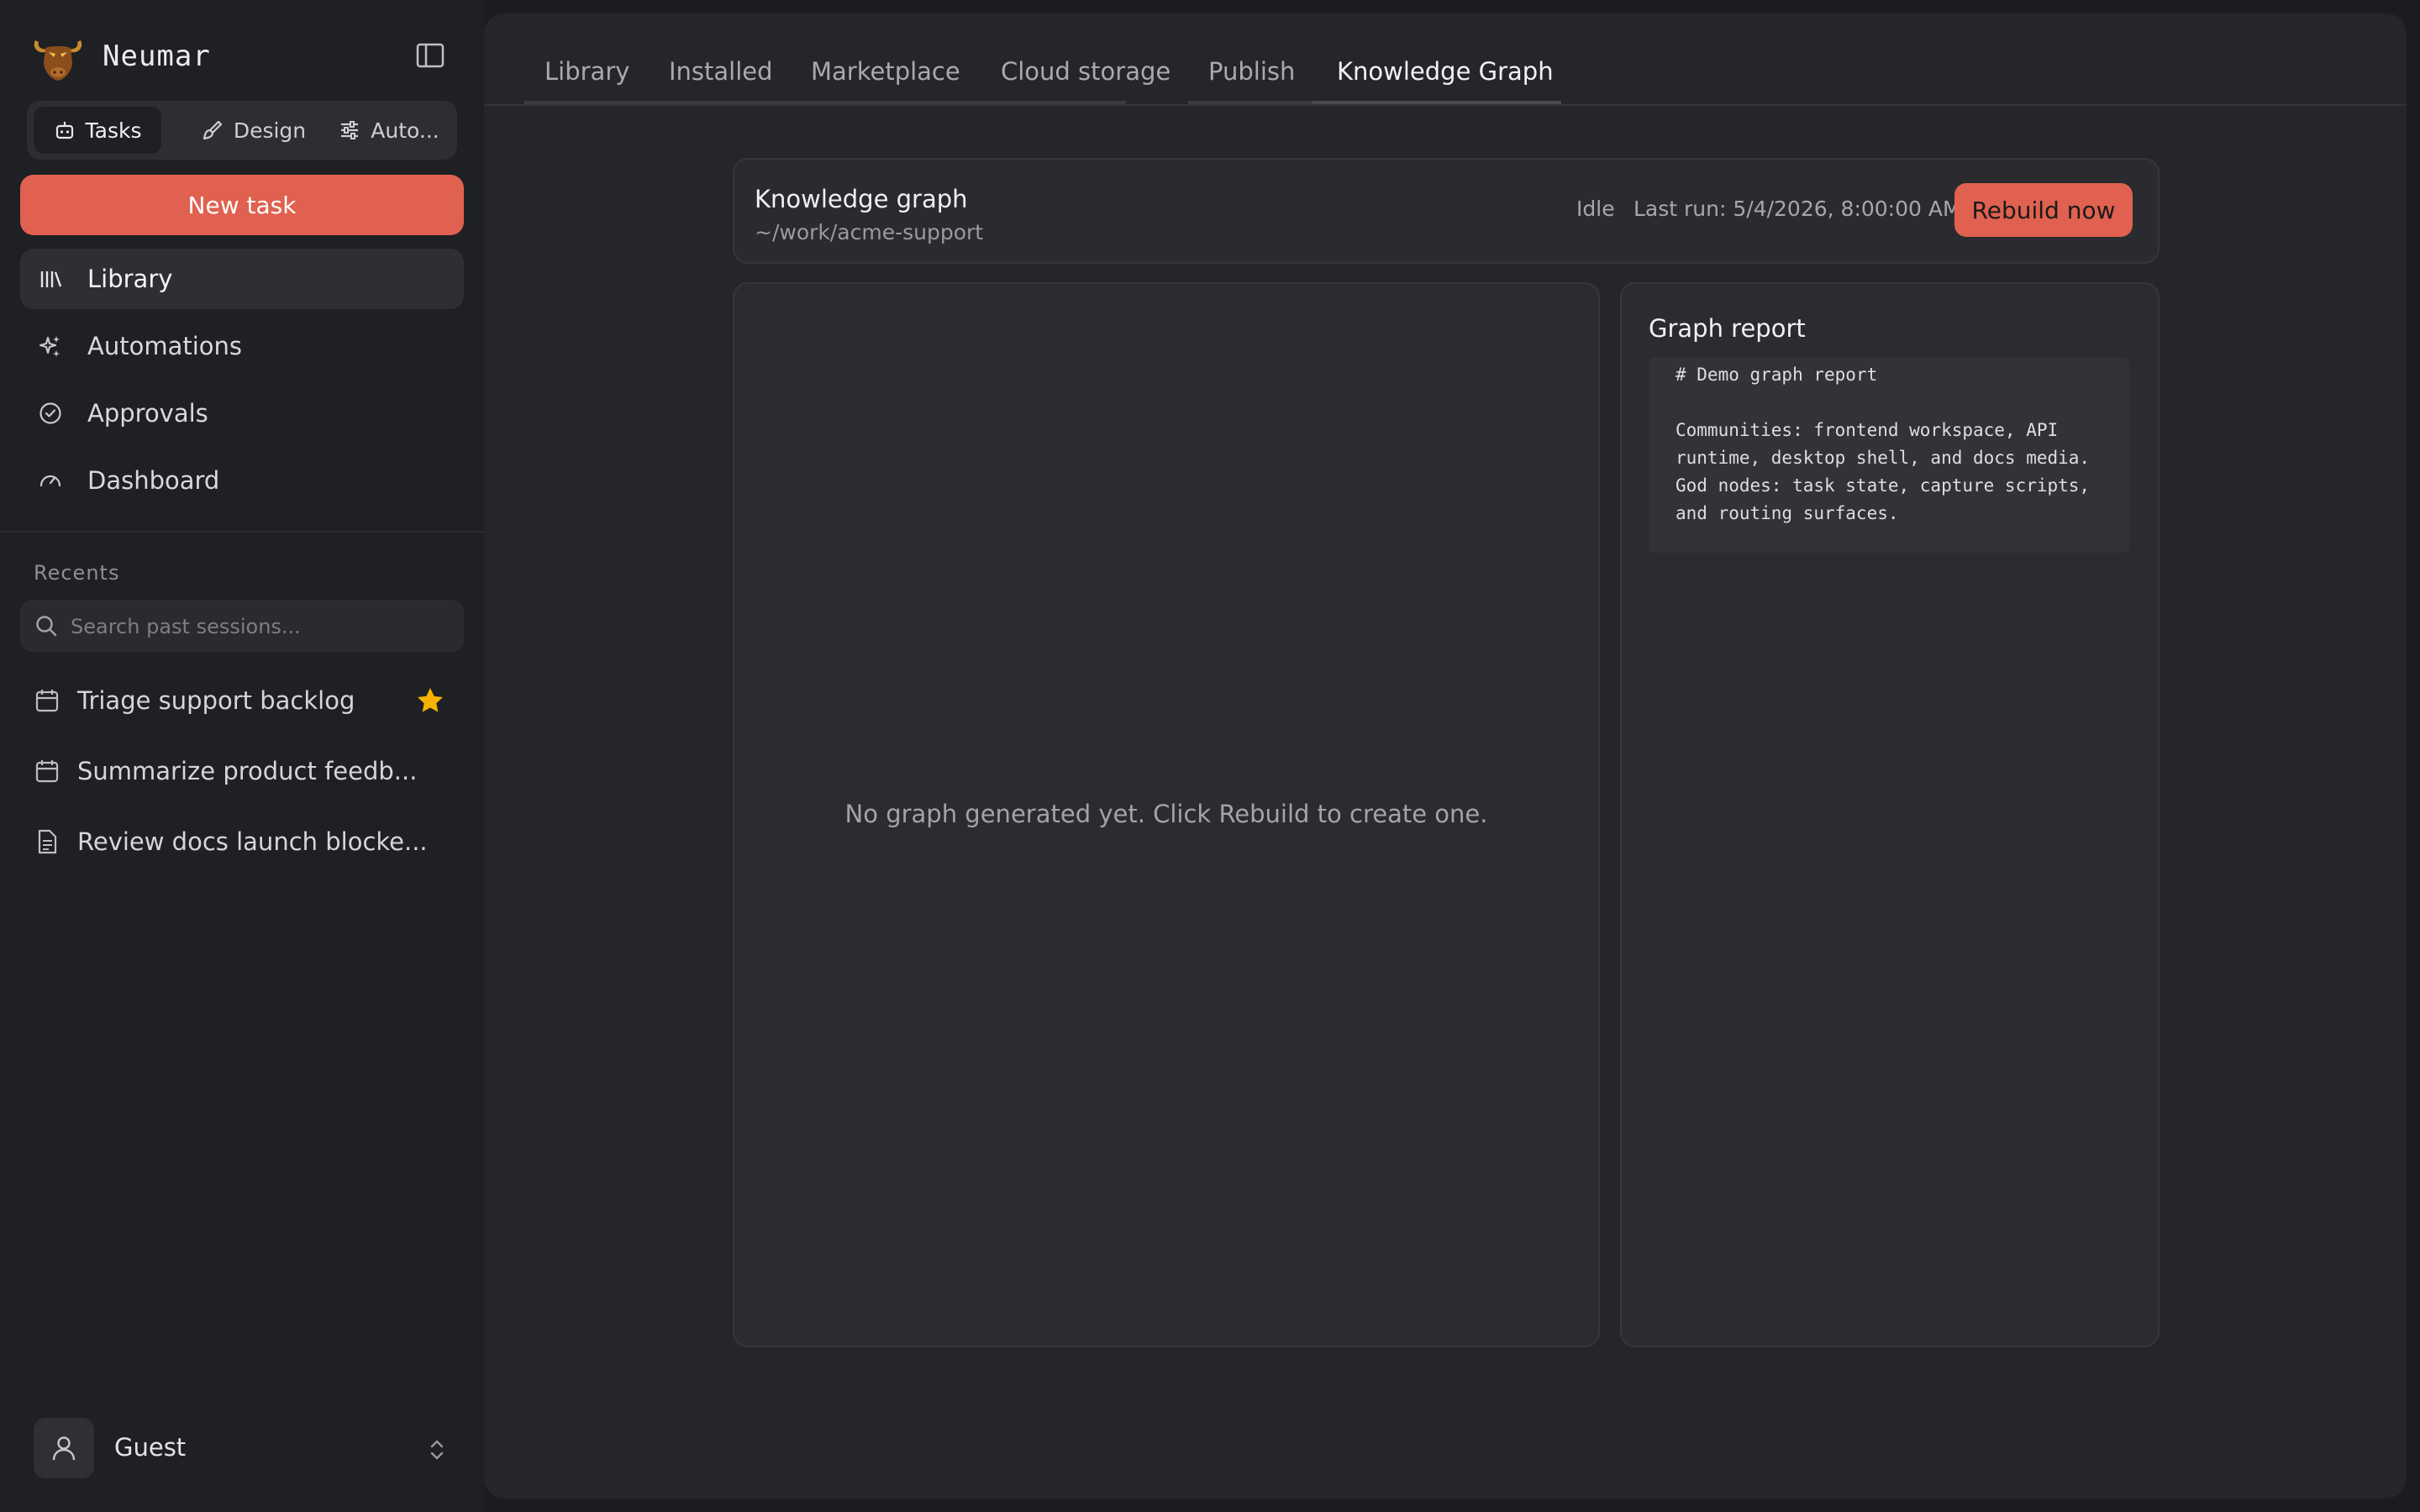 The height and width of the screenshot is (1512, 2420). What do you see at coordinates (1086, 71) in the screenshot?
I see `tab-cloud-storage: Cloud storage` at bounding box center [1086, 71].